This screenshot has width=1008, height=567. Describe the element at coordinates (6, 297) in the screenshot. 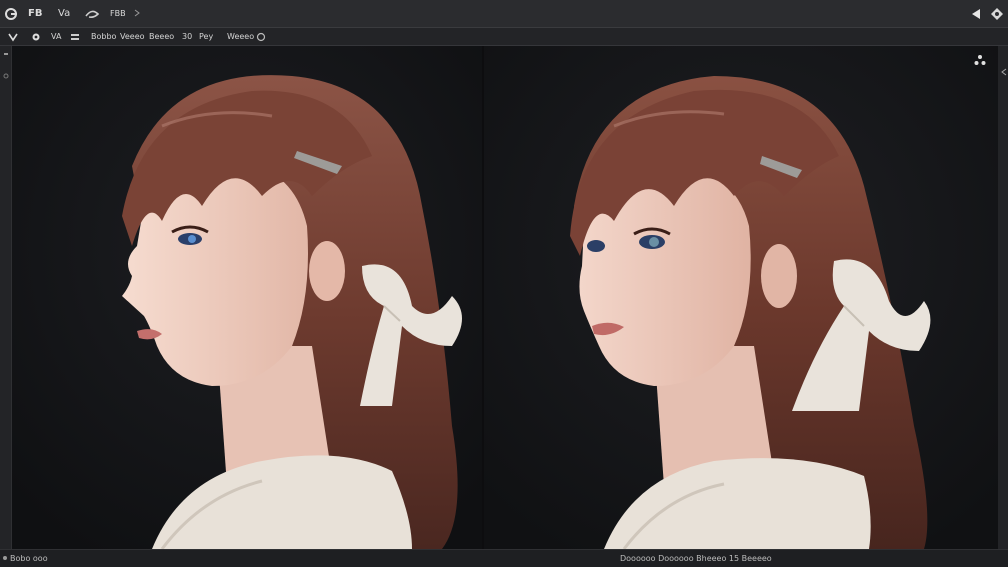

I see `left-tool-strip` at that location.